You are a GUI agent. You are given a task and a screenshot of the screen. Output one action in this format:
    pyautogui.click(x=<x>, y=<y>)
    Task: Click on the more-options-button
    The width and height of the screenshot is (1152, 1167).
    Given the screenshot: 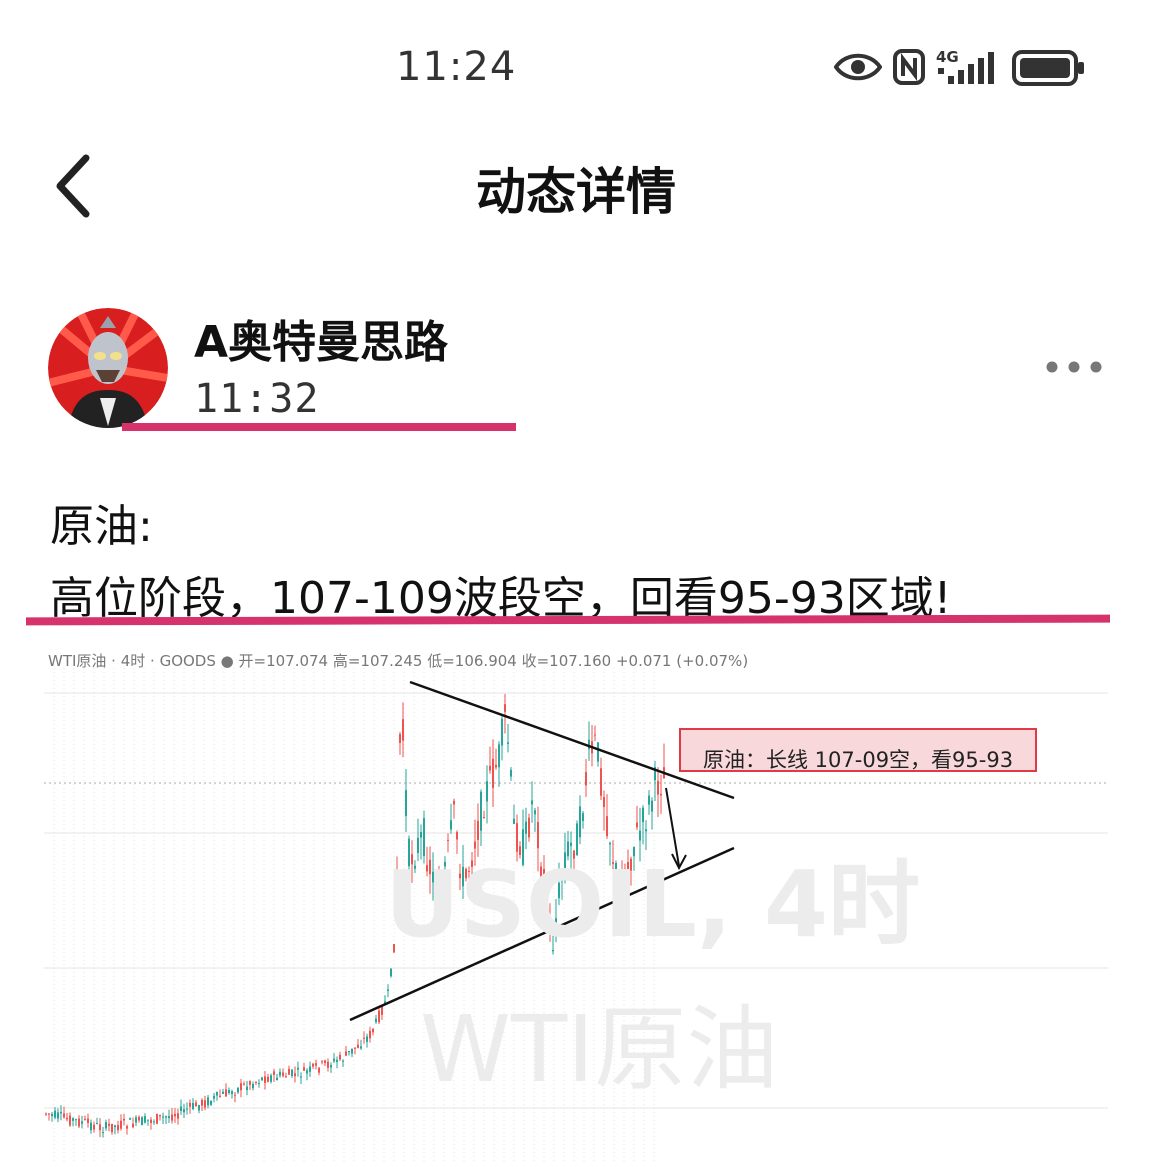 What is the action you would take?
    pyautogui.click(x=1074, y=367)
    